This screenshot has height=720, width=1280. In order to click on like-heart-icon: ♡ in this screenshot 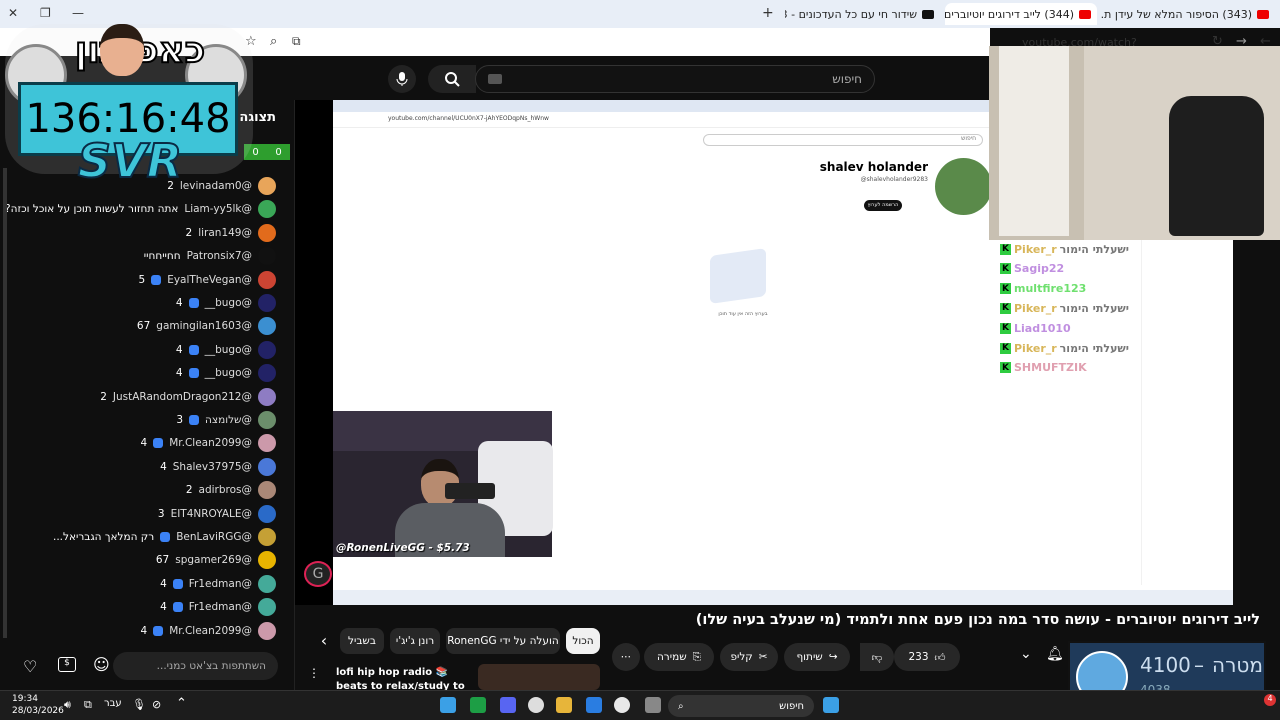, I will do `click(30, 666)`.